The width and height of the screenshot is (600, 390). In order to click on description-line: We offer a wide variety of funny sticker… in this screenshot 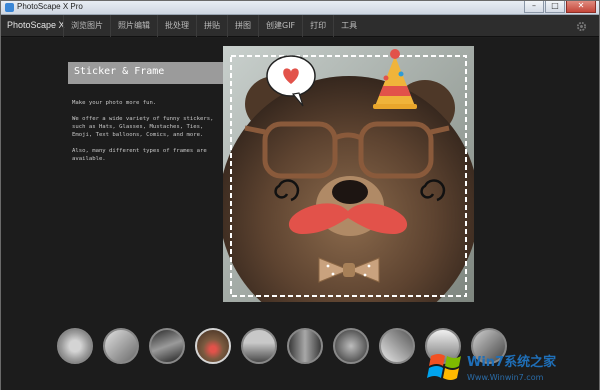, I will do `click(143, 127)`.